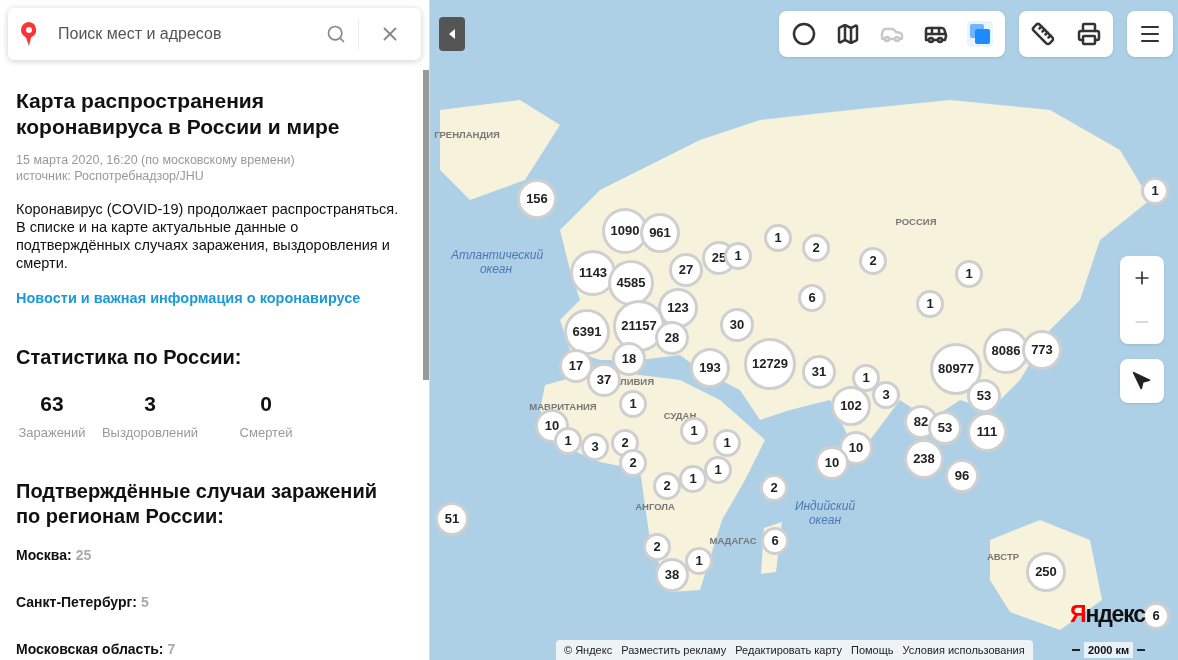 This screenshot has height=660, width=1178. Describe the element at coordinates (52, 433) in the screenshot. I see `stat-label: Заражений` at that location.